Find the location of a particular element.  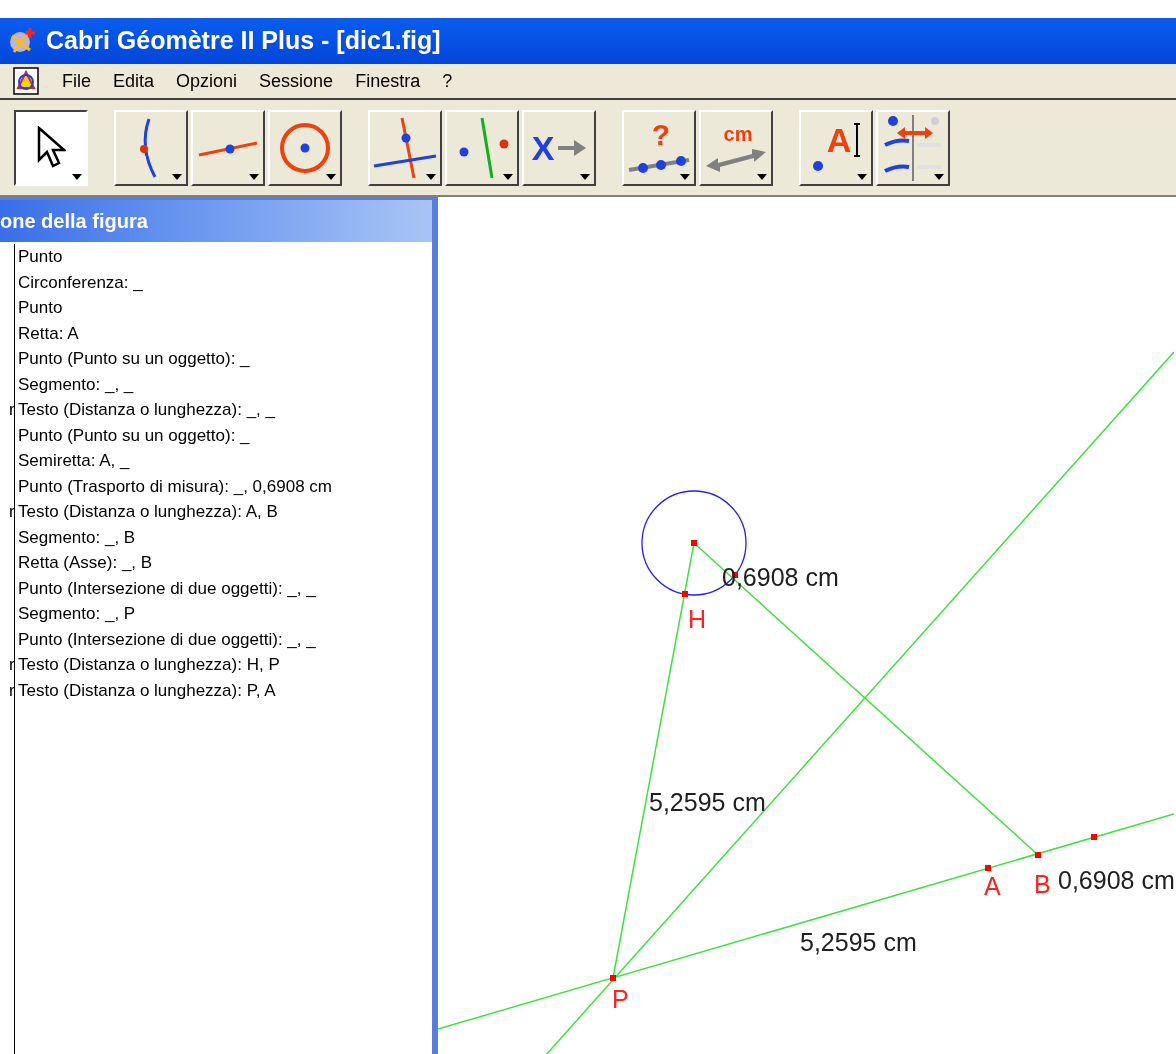

document-icon is located at coordinates (26, 81).